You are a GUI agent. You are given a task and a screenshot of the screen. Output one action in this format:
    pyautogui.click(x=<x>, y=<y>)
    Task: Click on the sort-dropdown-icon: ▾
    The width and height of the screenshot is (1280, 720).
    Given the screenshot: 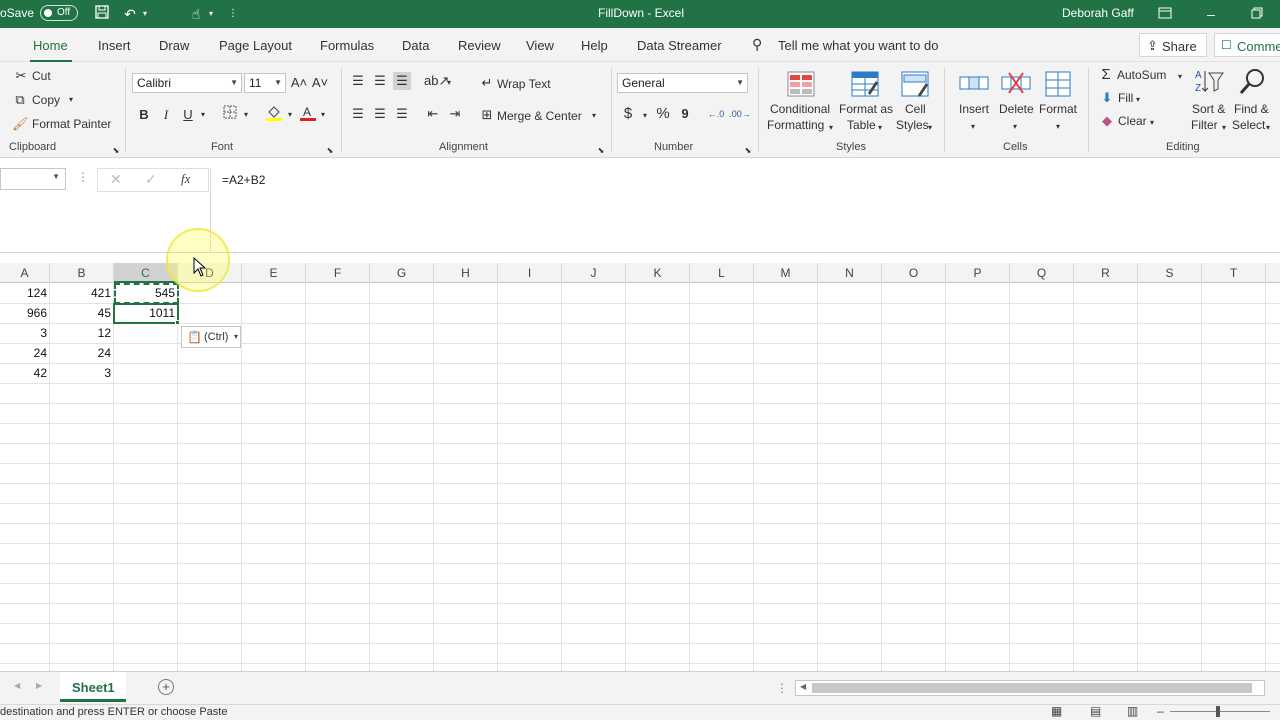 What is the action you would take?
    pyautogui.click(x=1224, y=128)
    